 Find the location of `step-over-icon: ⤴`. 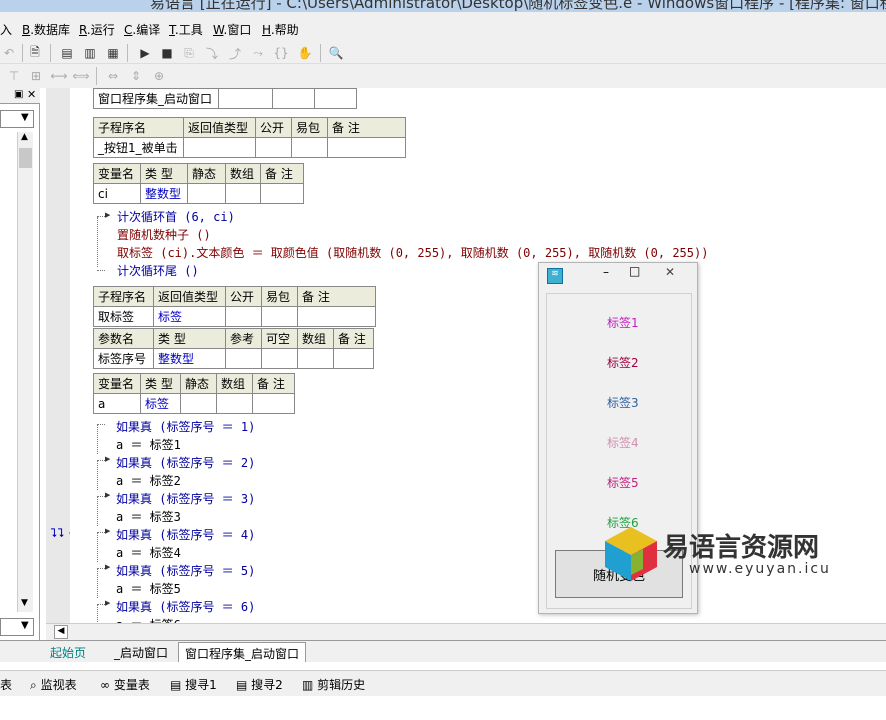

step-over-icon: ⤴ is located at coordinates (235, 53).